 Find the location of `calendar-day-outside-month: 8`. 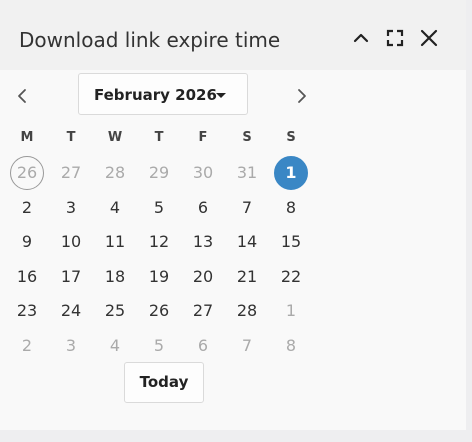

calendar-day-outside-month: 8 is located at coordinates (291, 346).